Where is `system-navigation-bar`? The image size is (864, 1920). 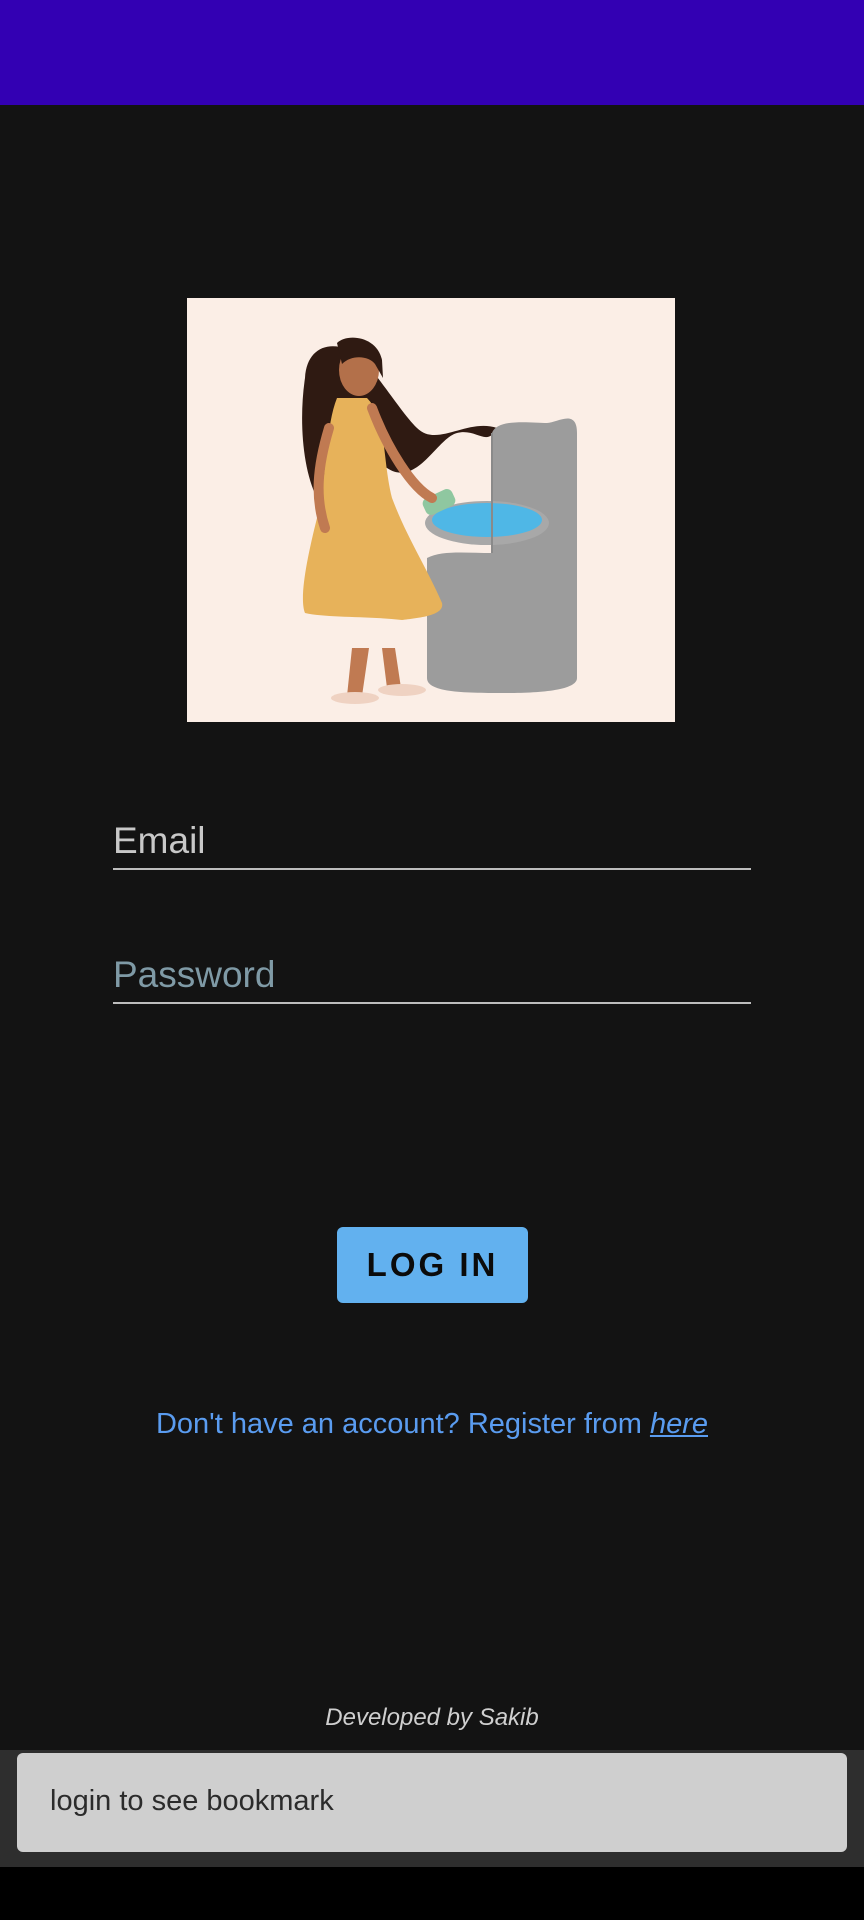 system-navigation-bar is located at coordinates (432, 1893).